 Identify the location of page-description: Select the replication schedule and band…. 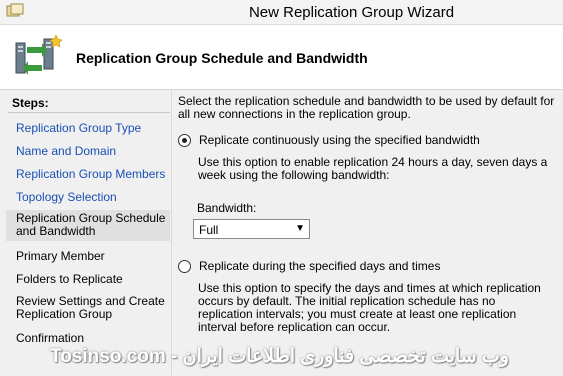
(366, 107).